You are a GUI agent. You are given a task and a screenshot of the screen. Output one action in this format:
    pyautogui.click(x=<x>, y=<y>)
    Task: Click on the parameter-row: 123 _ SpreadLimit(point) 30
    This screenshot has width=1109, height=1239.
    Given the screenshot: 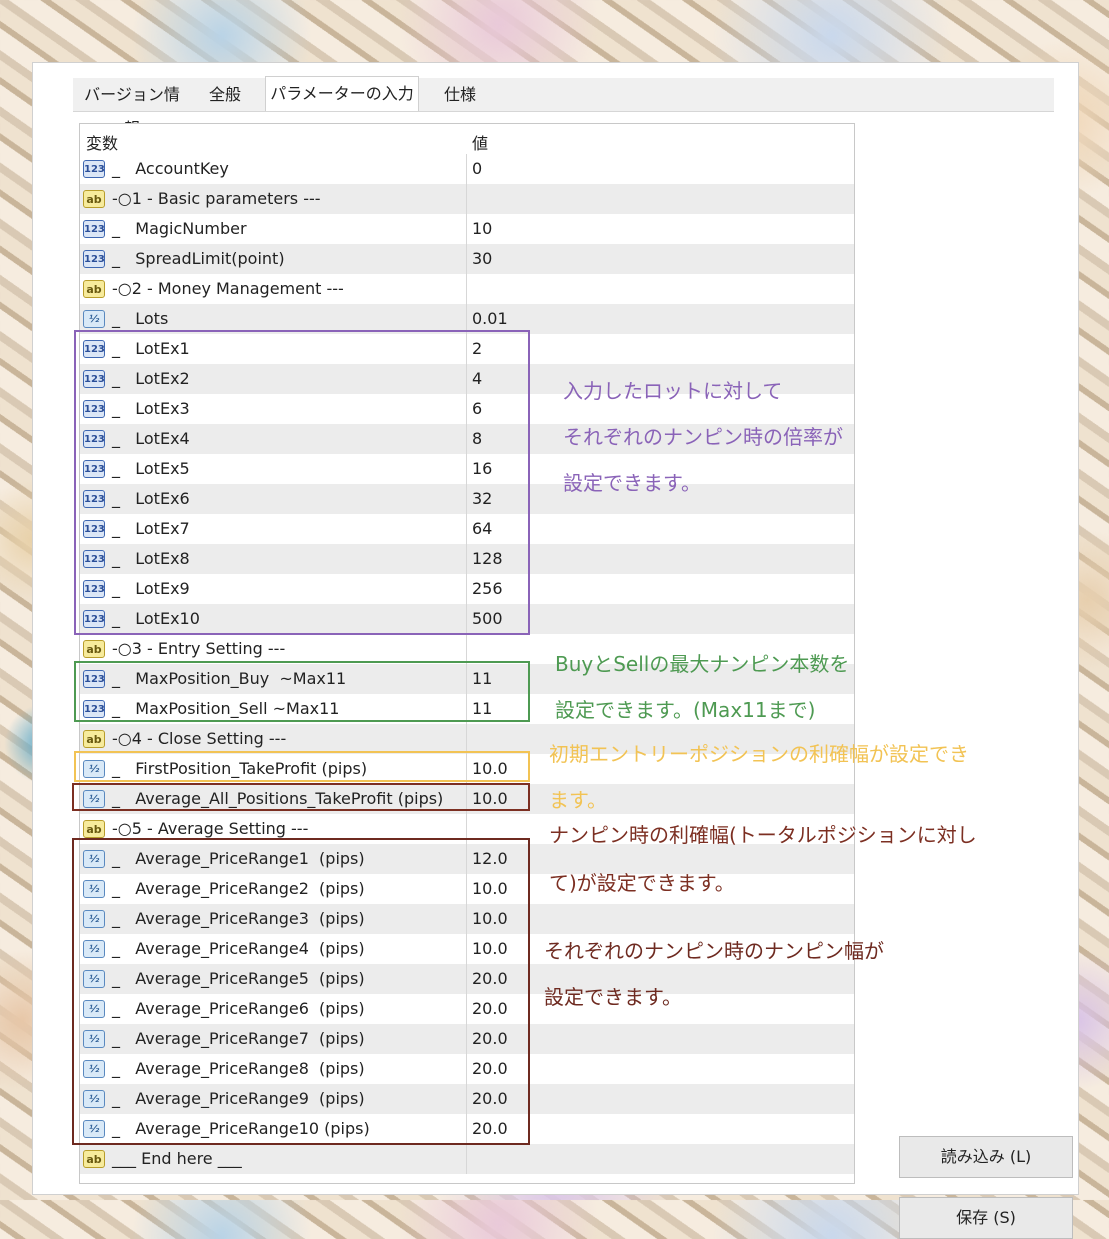 What is the action you would take?
    pyautogui.click(x=467, y=259)
    